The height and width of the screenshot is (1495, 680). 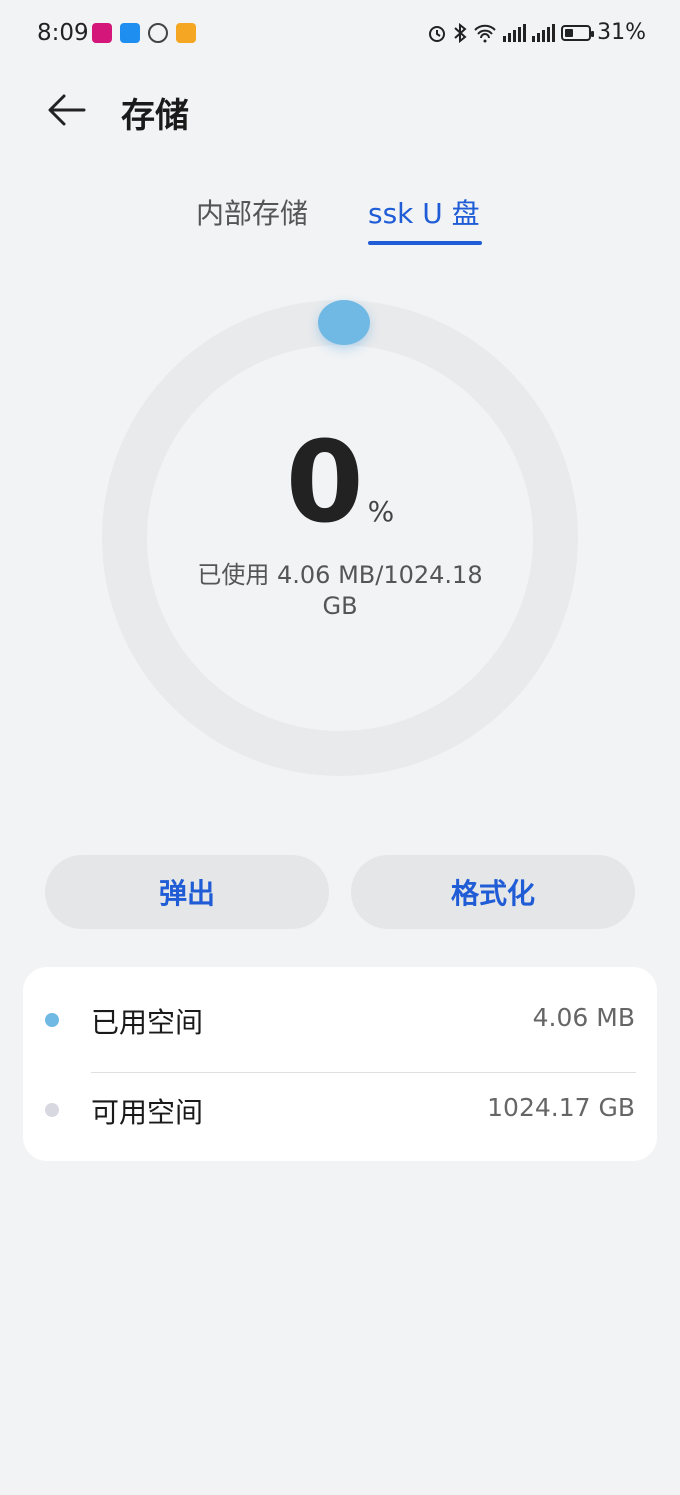 What do you see at coordinates (324, 483) in the screenshot?
I see `usage-percent-value: 0` at bounding box center [324, 483].